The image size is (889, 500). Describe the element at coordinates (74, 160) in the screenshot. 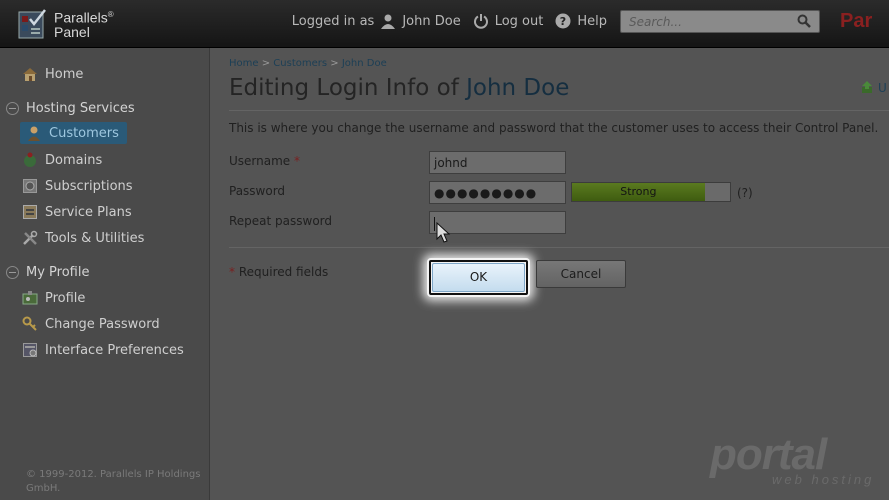

I see `sidebar-item-label: Domains` at that location.